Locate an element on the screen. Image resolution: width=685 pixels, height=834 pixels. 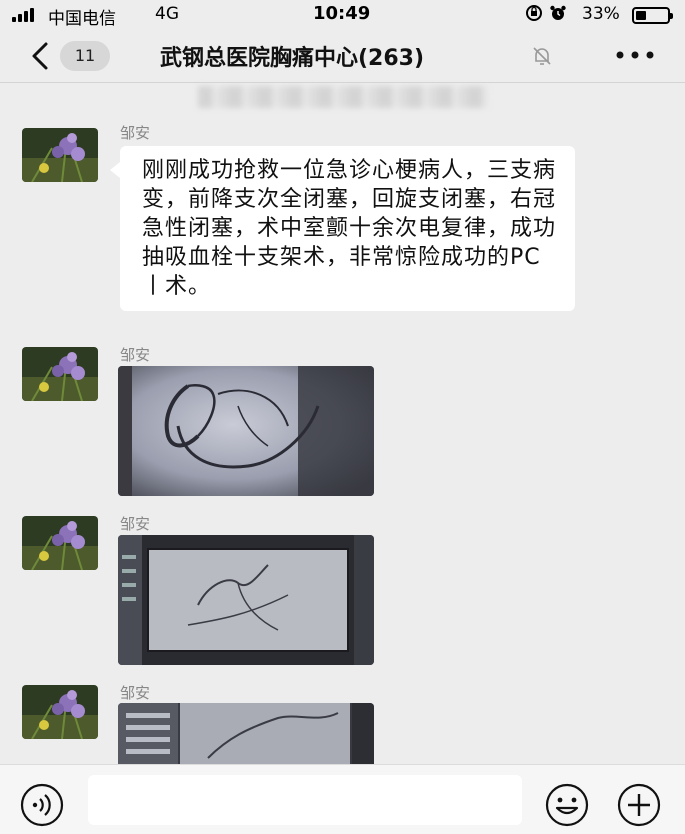
carrier-label: 中国电信 is located at coordinates (82, 19).